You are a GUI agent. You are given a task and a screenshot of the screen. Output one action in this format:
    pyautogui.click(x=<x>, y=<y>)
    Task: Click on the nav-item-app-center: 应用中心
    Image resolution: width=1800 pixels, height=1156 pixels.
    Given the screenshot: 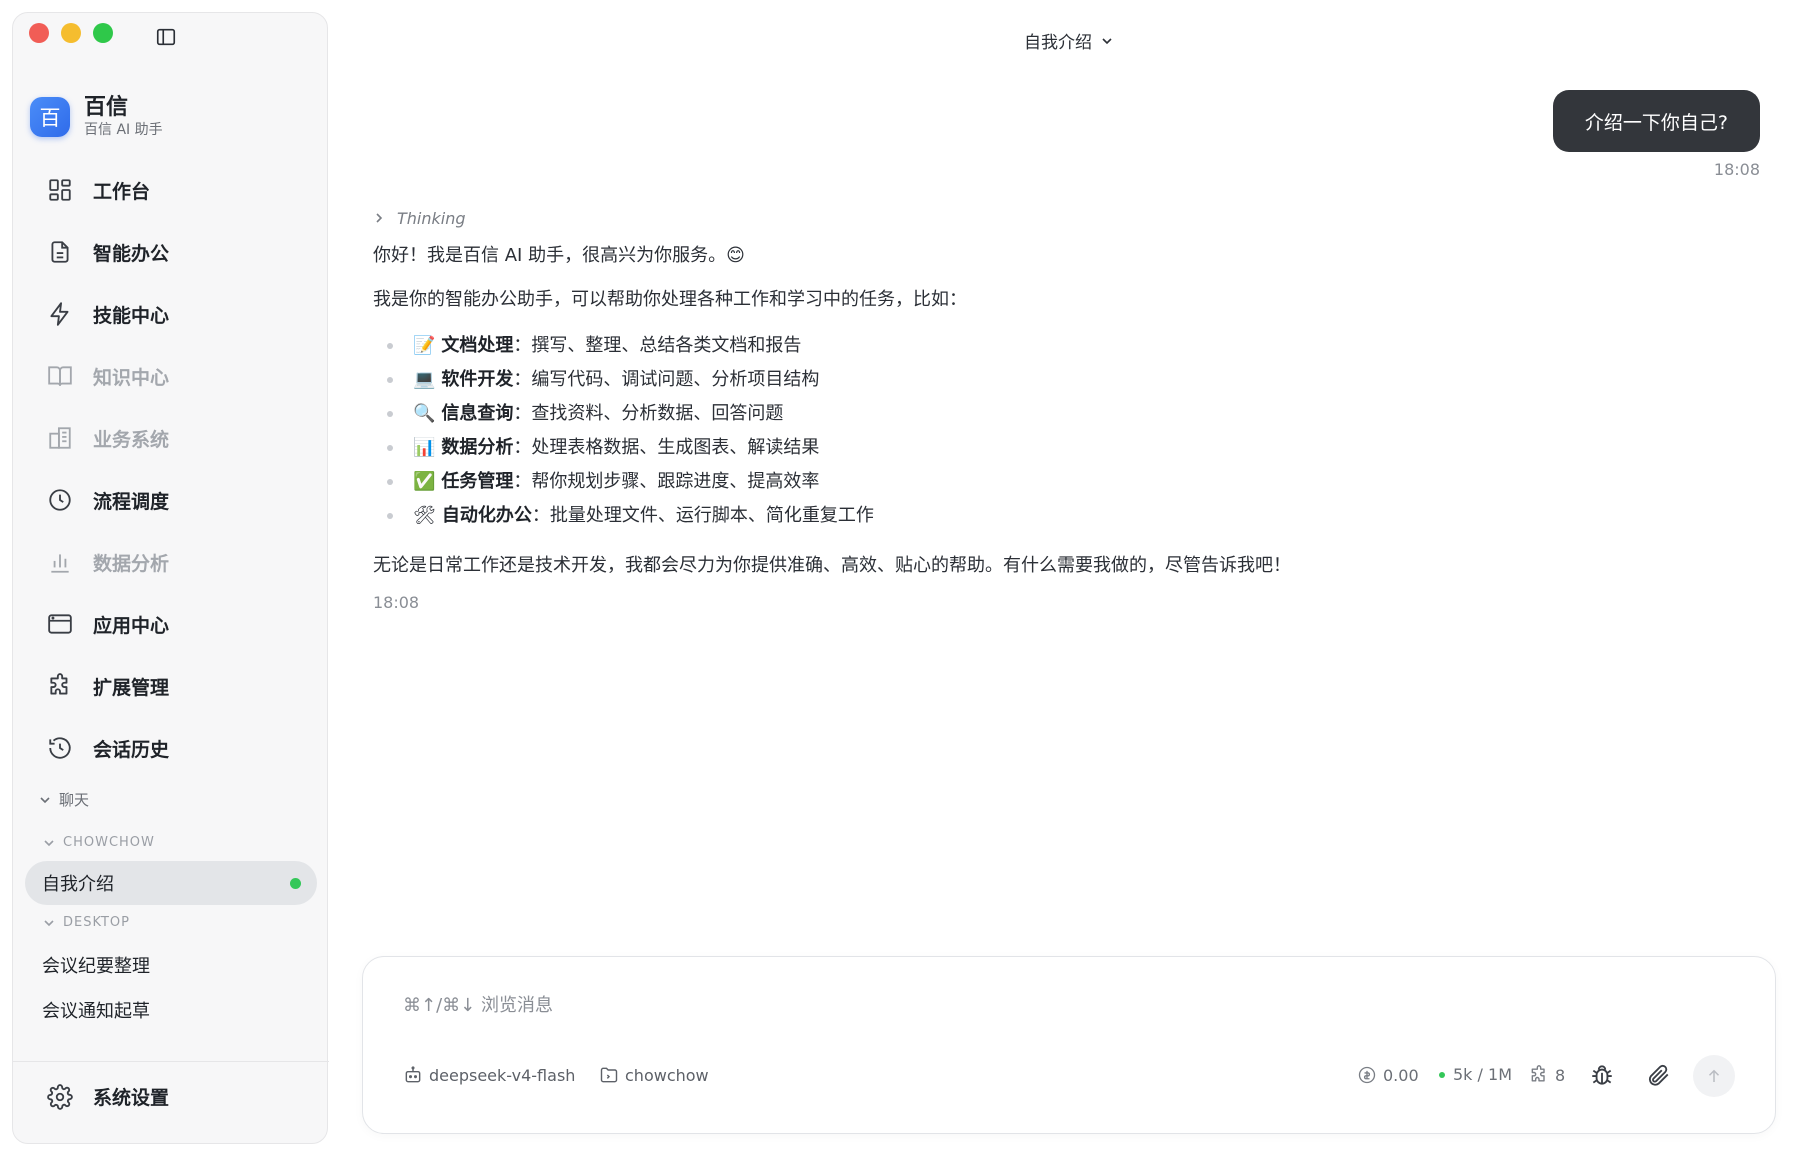 What is the action you would take?
    pyautogui.click(x=171, y=624)
    